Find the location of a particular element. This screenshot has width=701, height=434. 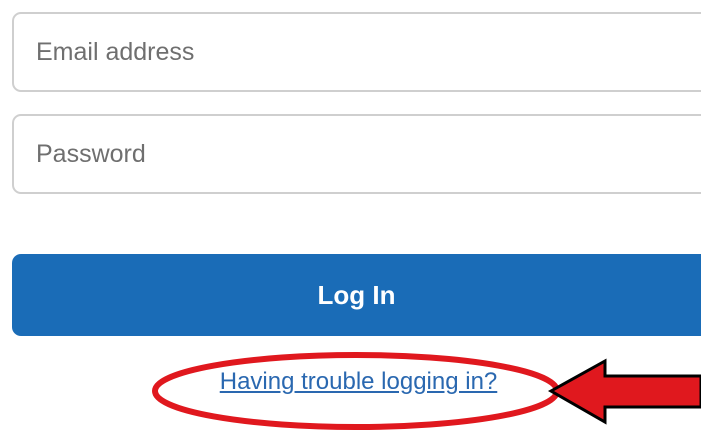

login-button-label: Log In is located at coordinates (356, 295).